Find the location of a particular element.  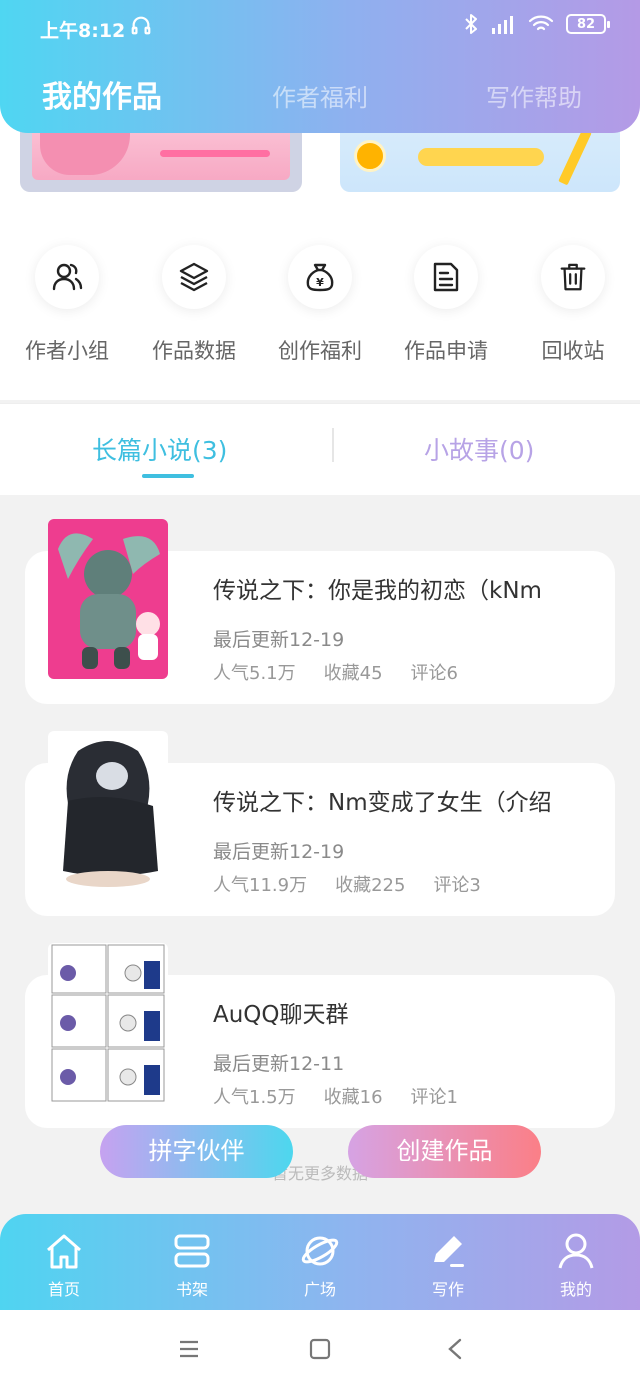

tab-divider is located at coordinates (333, 445).